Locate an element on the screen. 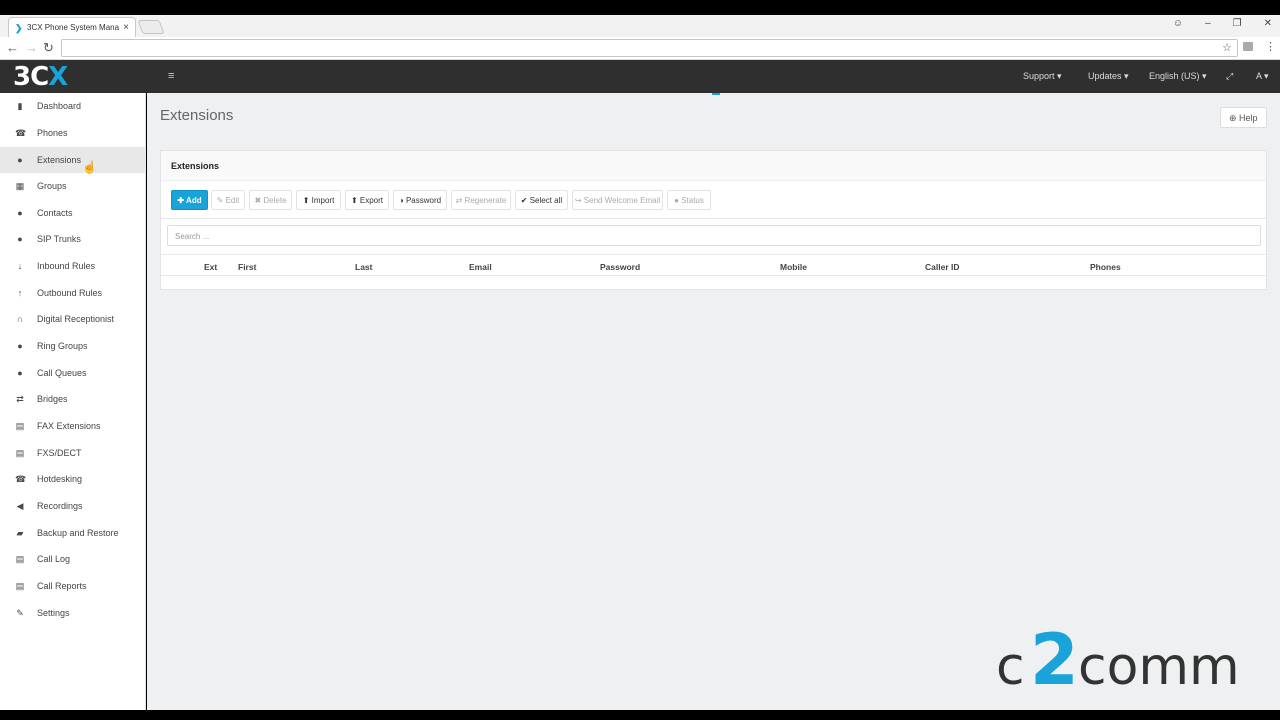  3cx-logo: 3CX is located at coordinates (40, 77).